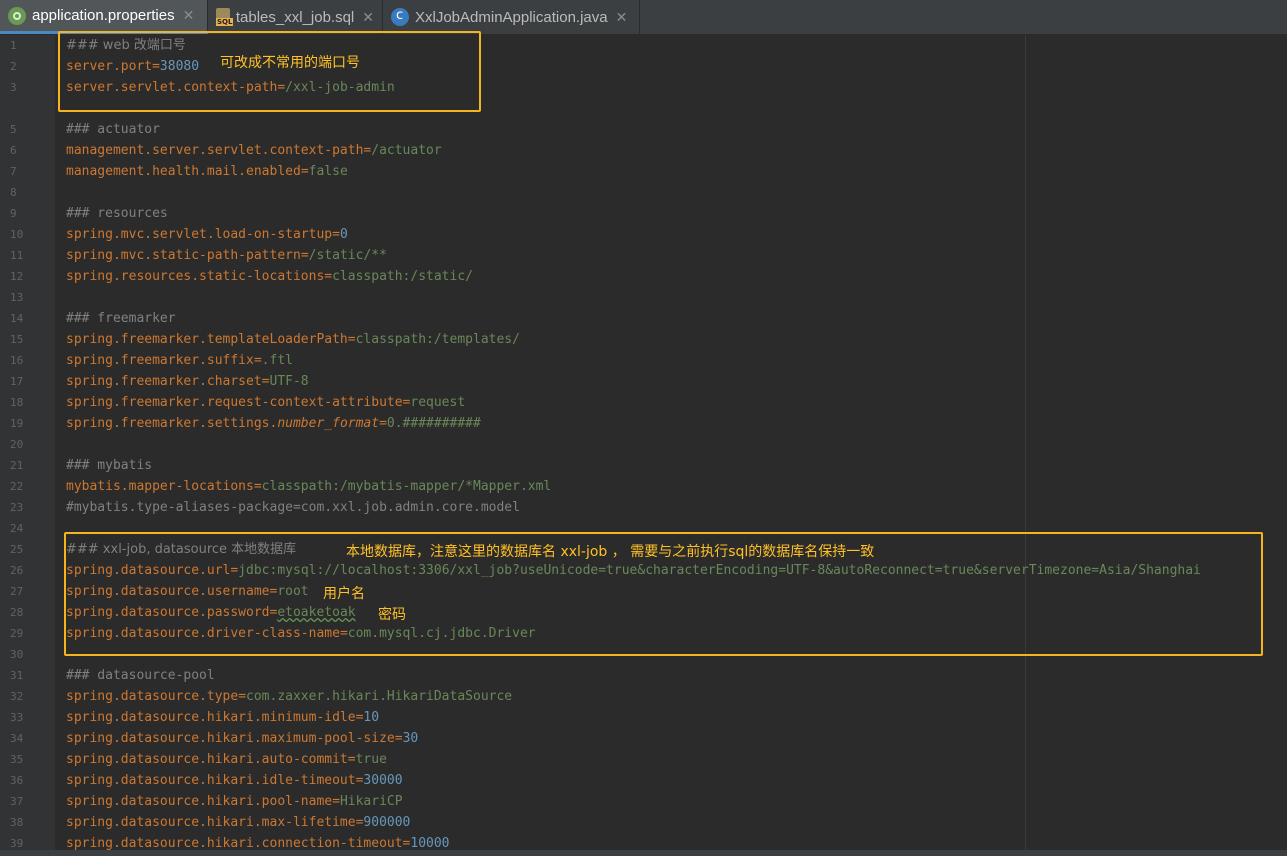 This screenshot has height=856, width=1287. What do you see at coordinates (211, 717) in the screenshot?
I see `property-key: spring.datasource.hikari.minimum-idle` at bounding box center [211, 717].